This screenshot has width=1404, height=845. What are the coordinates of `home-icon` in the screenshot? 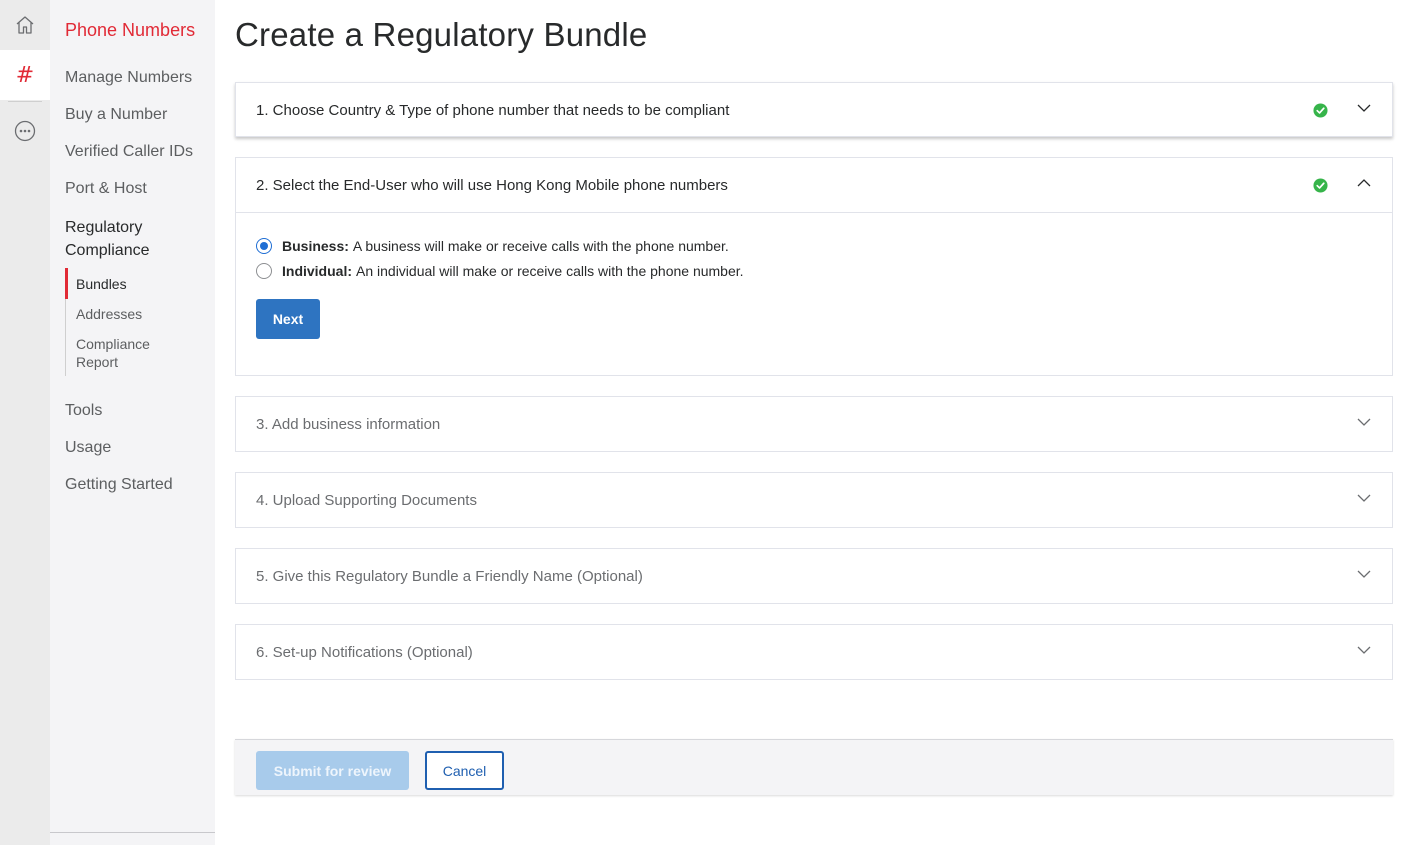 It's located at (25, 25).